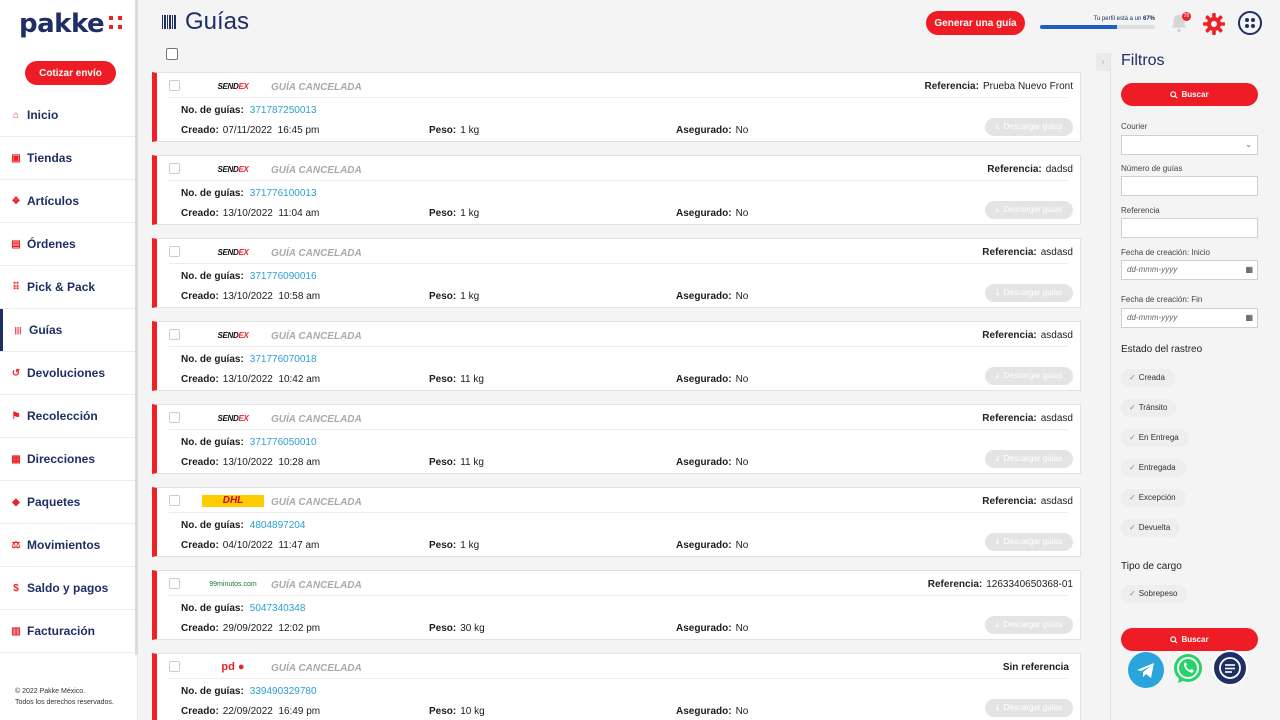 The height and width of the screenshot is (720, 1280). I want to click on telegram-button, so click(1146, 670).